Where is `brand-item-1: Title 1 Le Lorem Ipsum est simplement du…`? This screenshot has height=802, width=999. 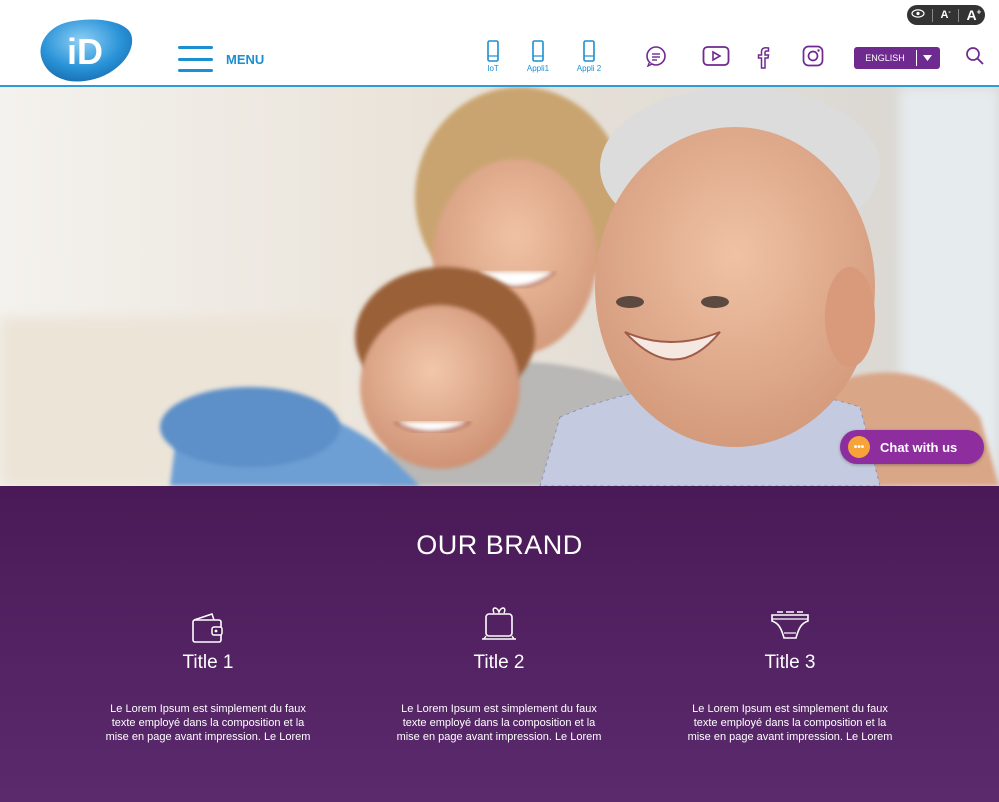 brand-item-1: Title 1 Le Lorem Ipsum est simplement du… is located at coordinates (208, 674).